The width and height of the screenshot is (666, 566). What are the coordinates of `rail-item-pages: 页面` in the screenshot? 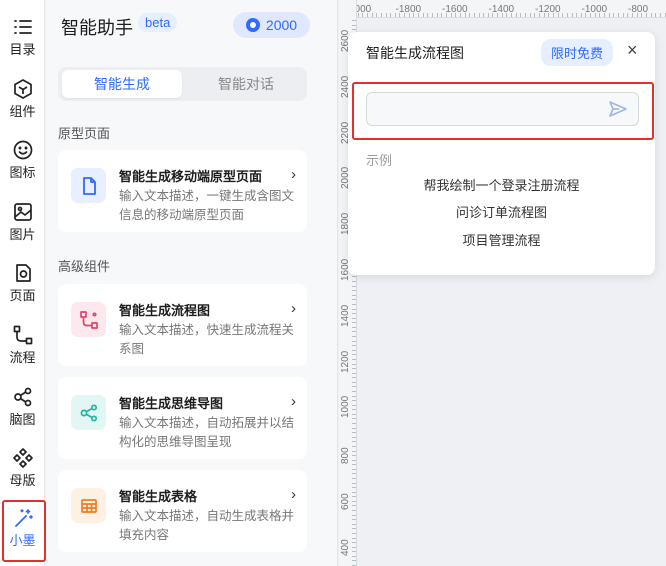 It's located at (22, 286).